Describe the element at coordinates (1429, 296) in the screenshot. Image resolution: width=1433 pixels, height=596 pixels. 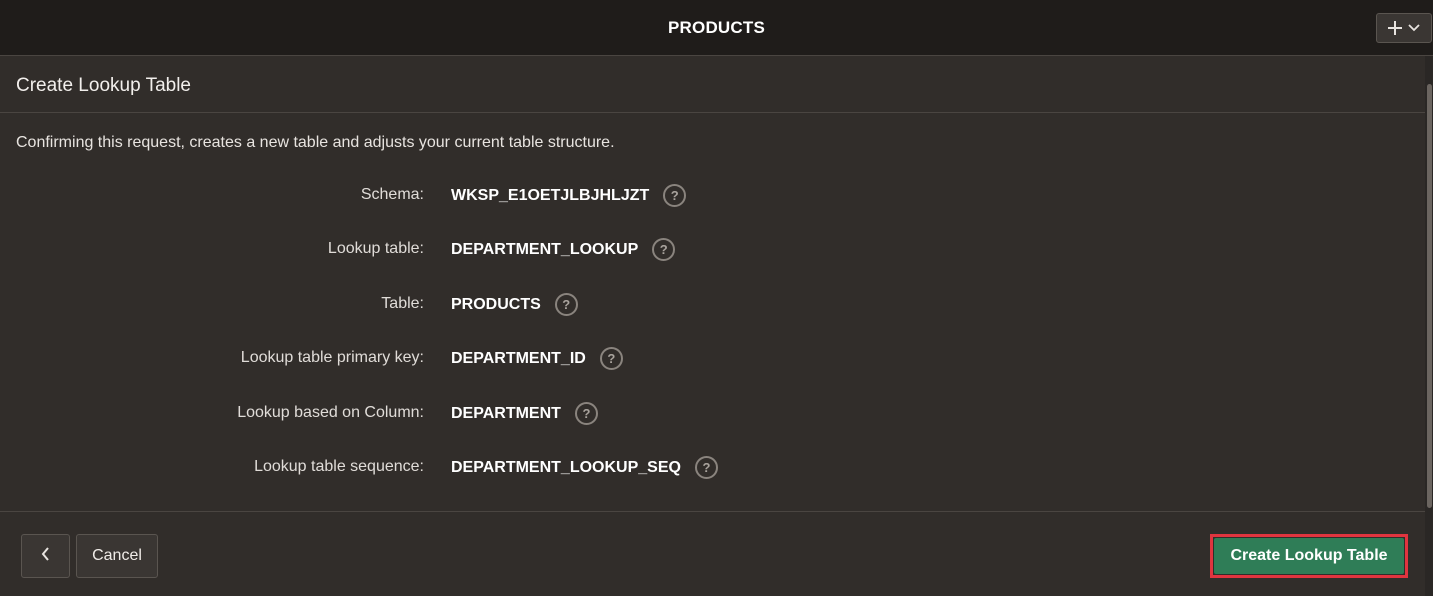
I see `scrollbar-thumb` at that location.